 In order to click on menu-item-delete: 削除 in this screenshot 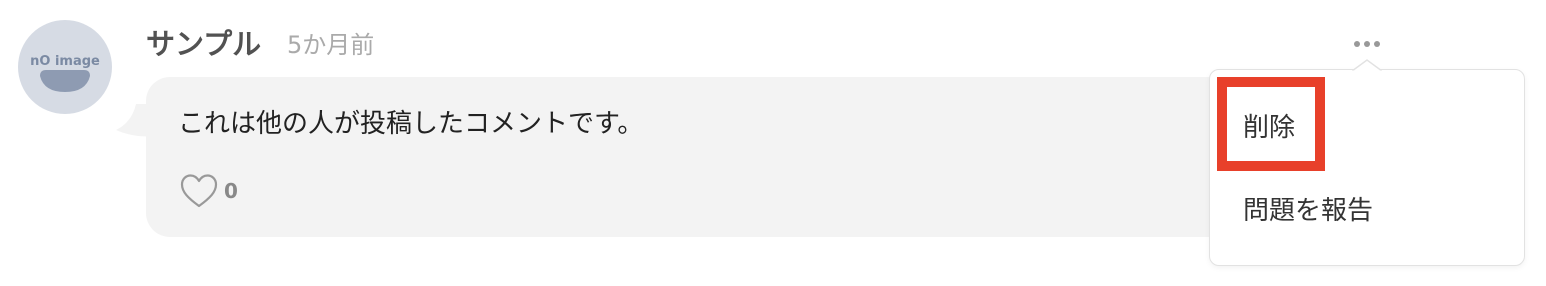, I will do `click(1269, 128)`.